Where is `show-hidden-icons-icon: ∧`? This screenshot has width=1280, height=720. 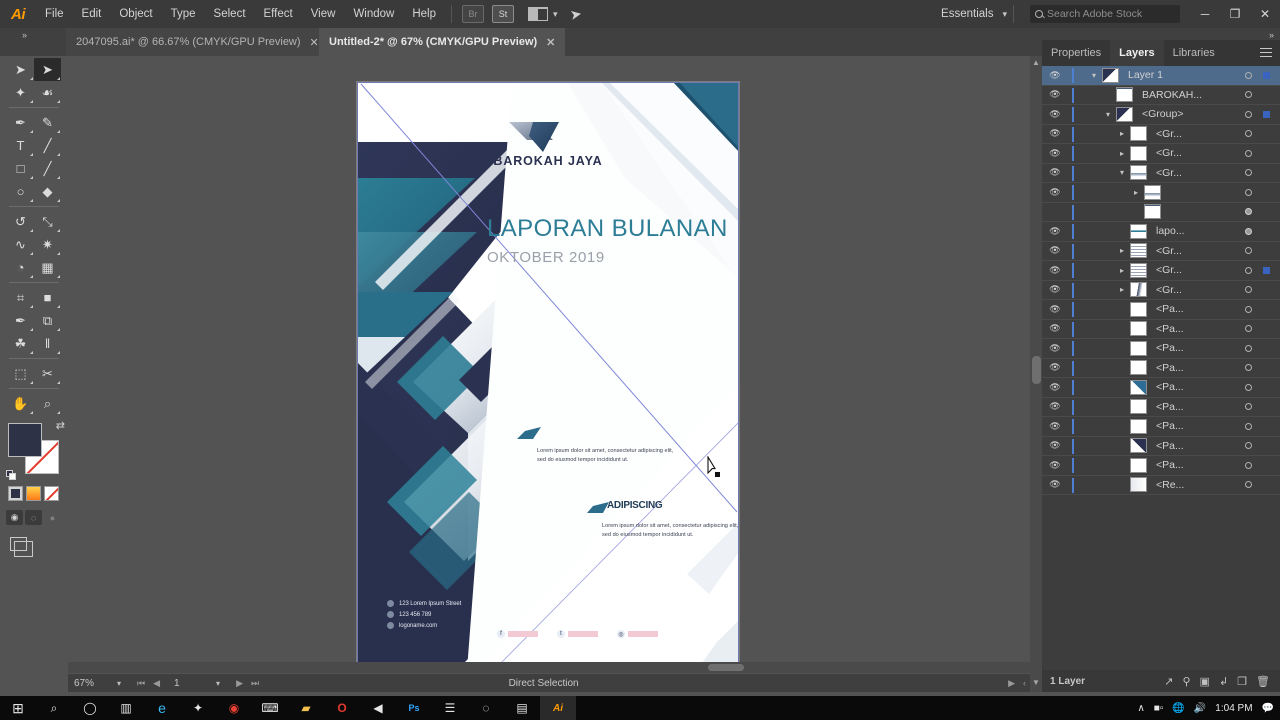
show-hidden-icons-icon: ∧ is located at coordinates (1140, 708).